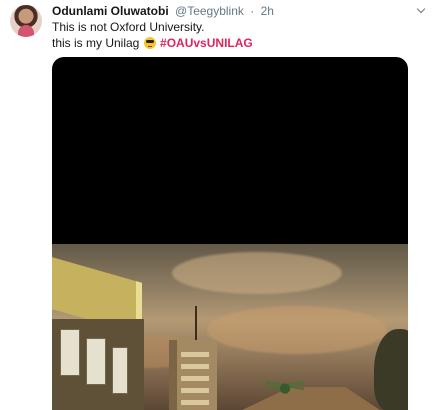 The height and width of the screenshot is (410, 437). What do you see at coordinates (206, 43) in the screenshot?
I see `hashtag-link: #OAUvsUNILAG` at bounding box center [206, 43].